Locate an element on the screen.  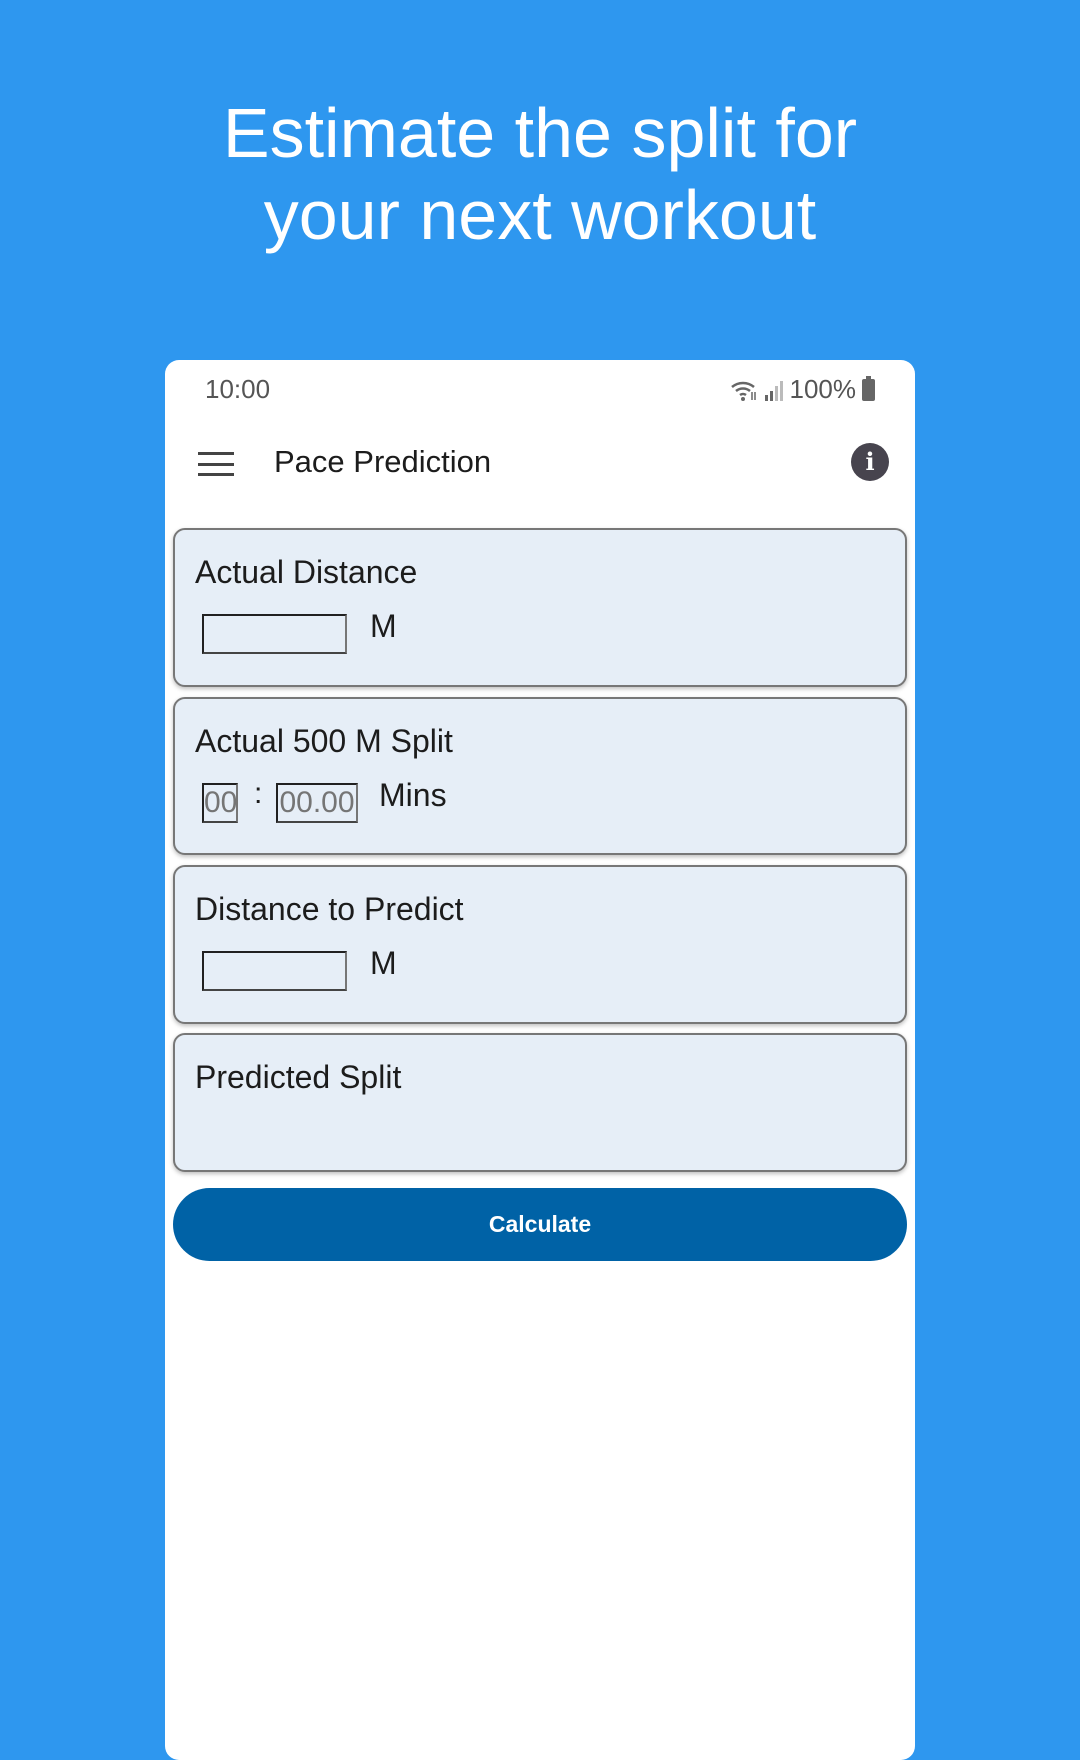
signal-icon is located at coordinates (773, 390).